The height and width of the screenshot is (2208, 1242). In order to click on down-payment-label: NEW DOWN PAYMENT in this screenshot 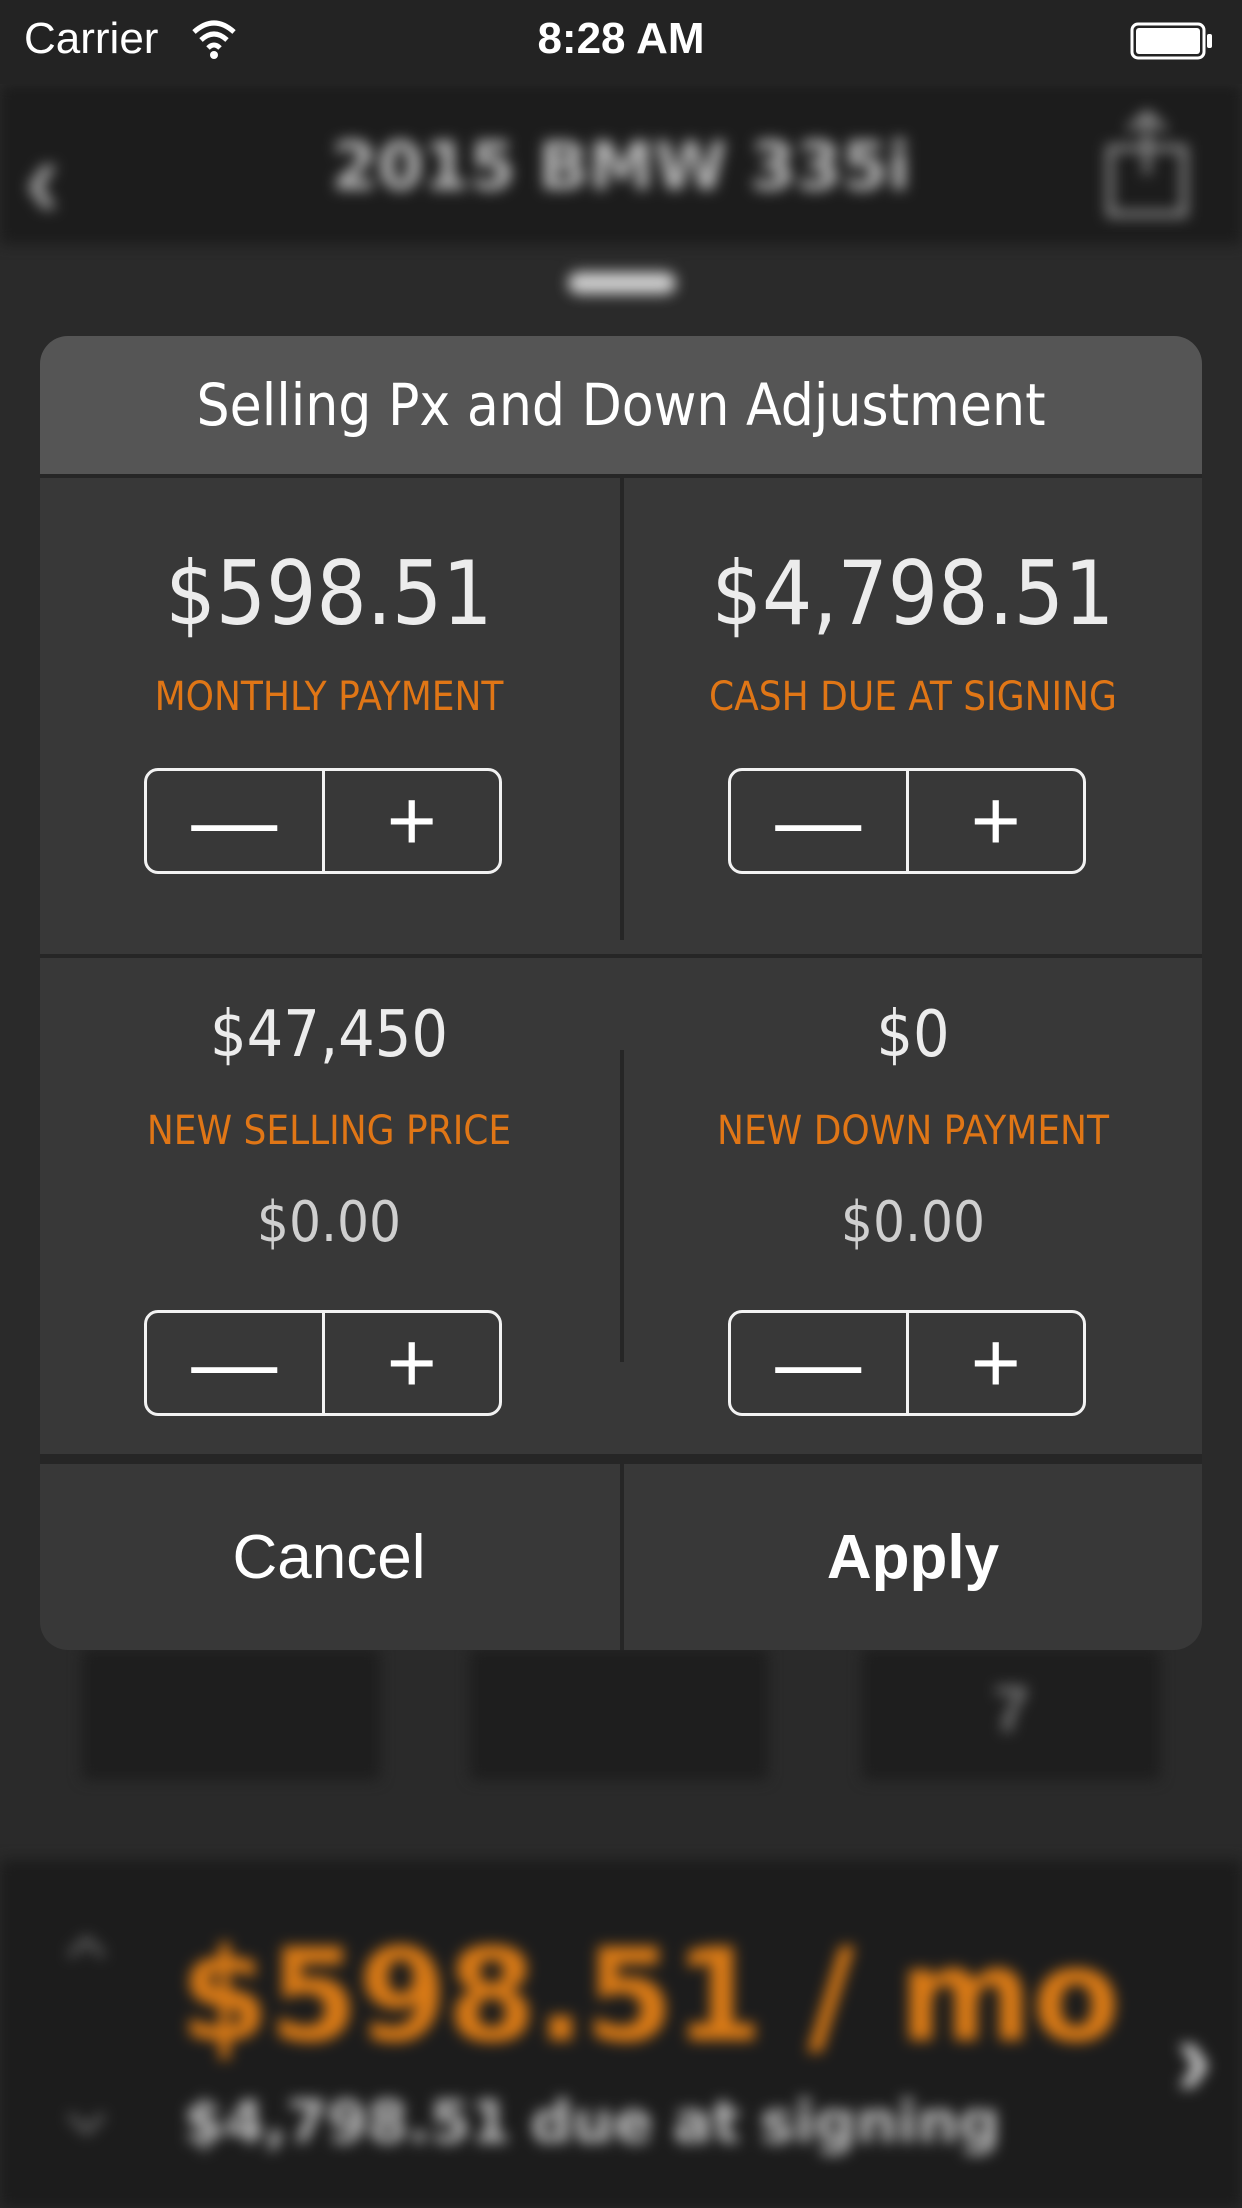, I will do `click(913, 1131)`.